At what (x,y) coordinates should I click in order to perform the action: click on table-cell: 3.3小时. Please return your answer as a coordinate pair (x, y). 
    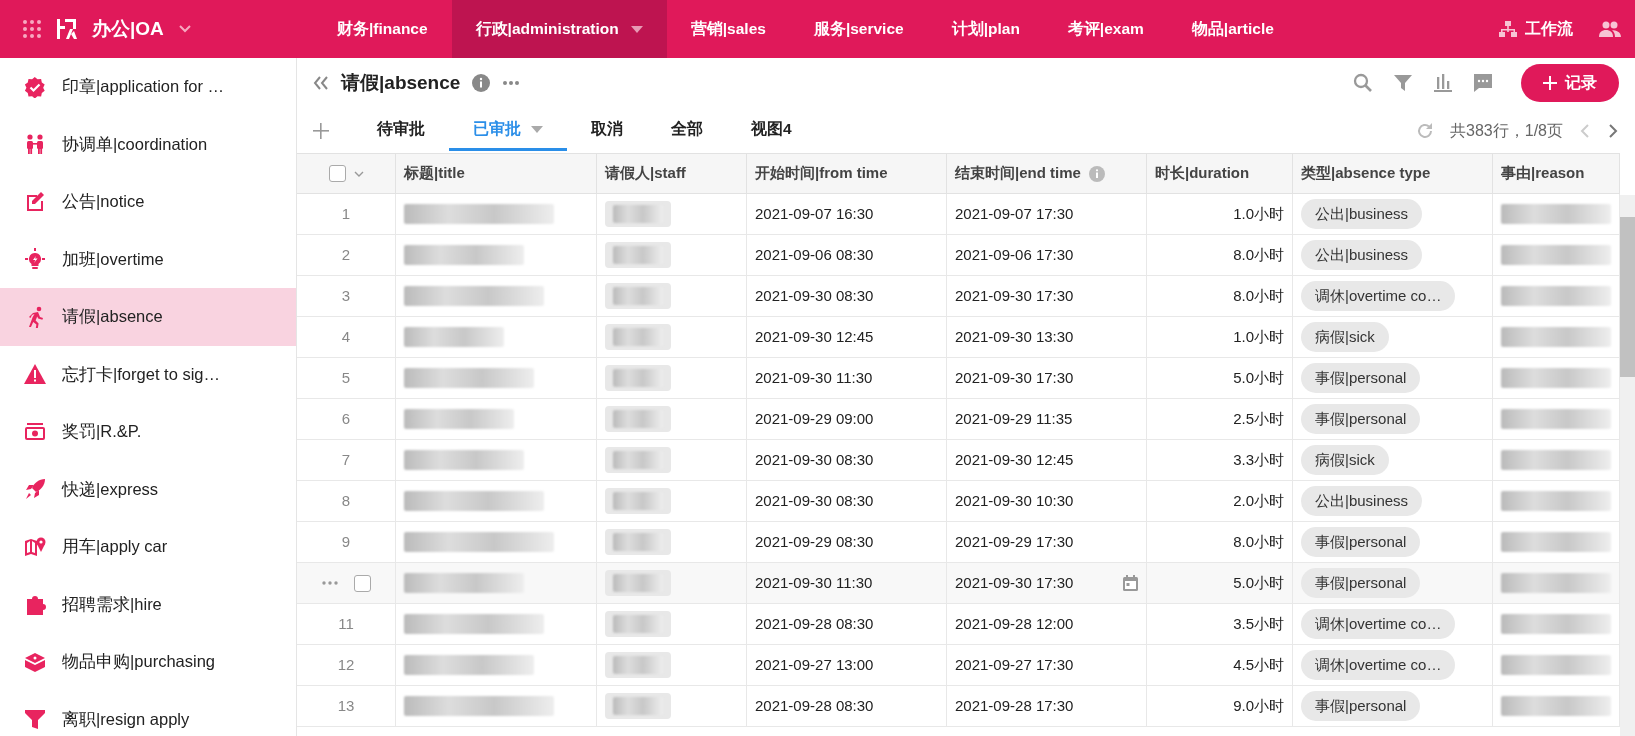
    Looking at the image, I should click on (1220, 460).